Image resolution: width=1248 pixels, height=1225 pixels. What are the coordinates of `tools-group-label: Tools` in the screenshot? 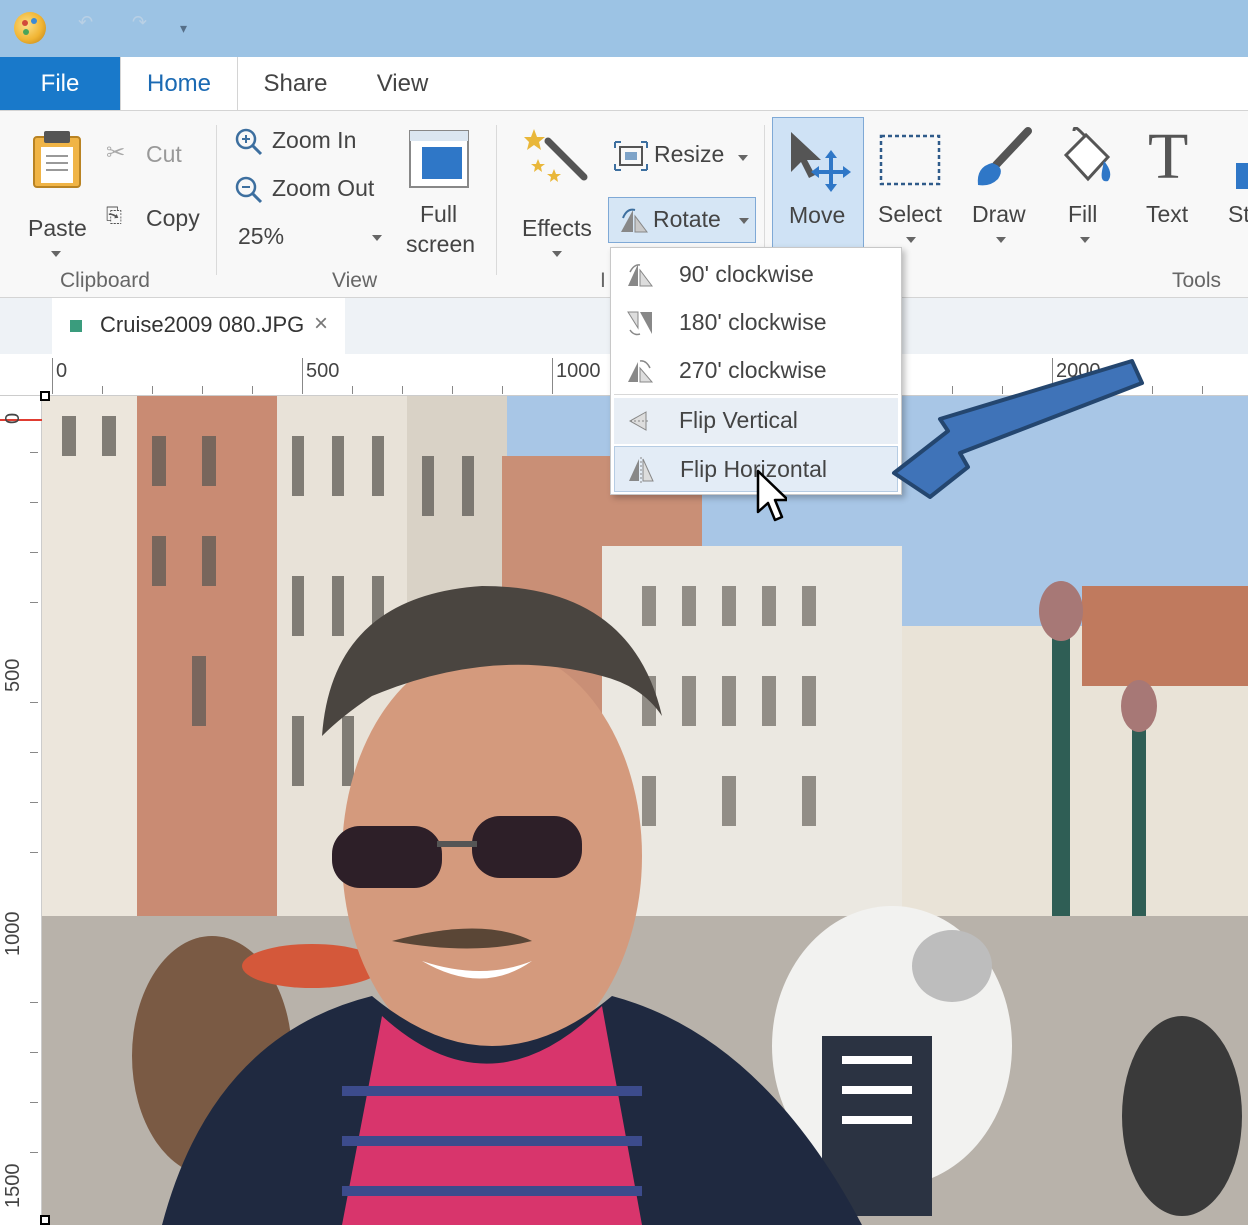 It's located at (1197, 280).